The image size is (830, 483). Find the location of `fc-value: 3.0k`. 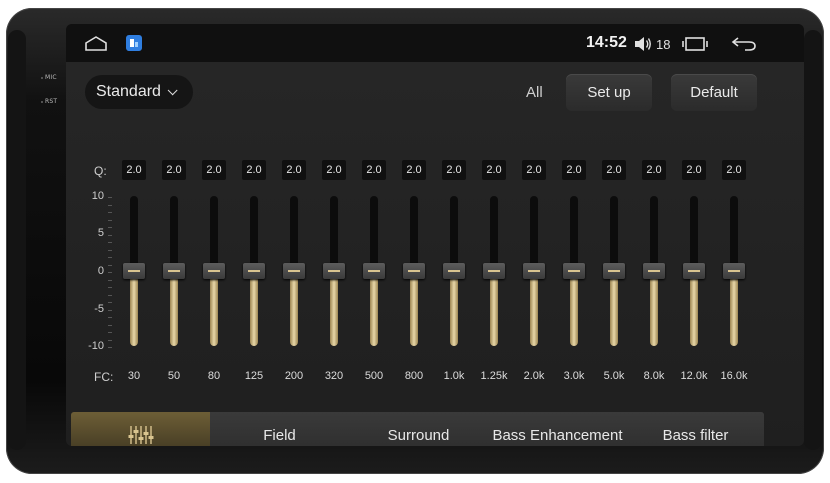

fc-value: 3.0k is located at coordinates (574, 376).